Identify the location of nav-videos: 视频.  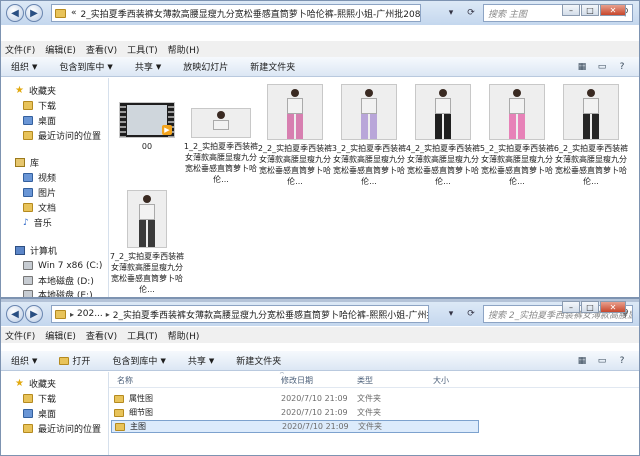
(65, 177).